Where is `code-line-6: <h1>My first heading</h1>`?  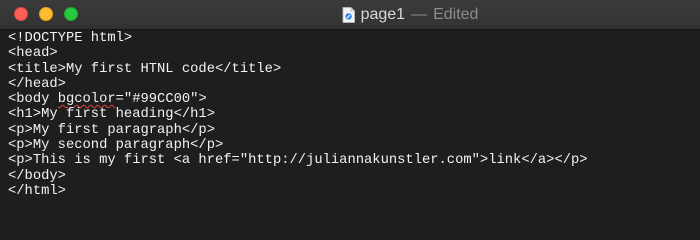
code-line-6: <h1>My first heading</h1> is located at coordinates (111, 115).